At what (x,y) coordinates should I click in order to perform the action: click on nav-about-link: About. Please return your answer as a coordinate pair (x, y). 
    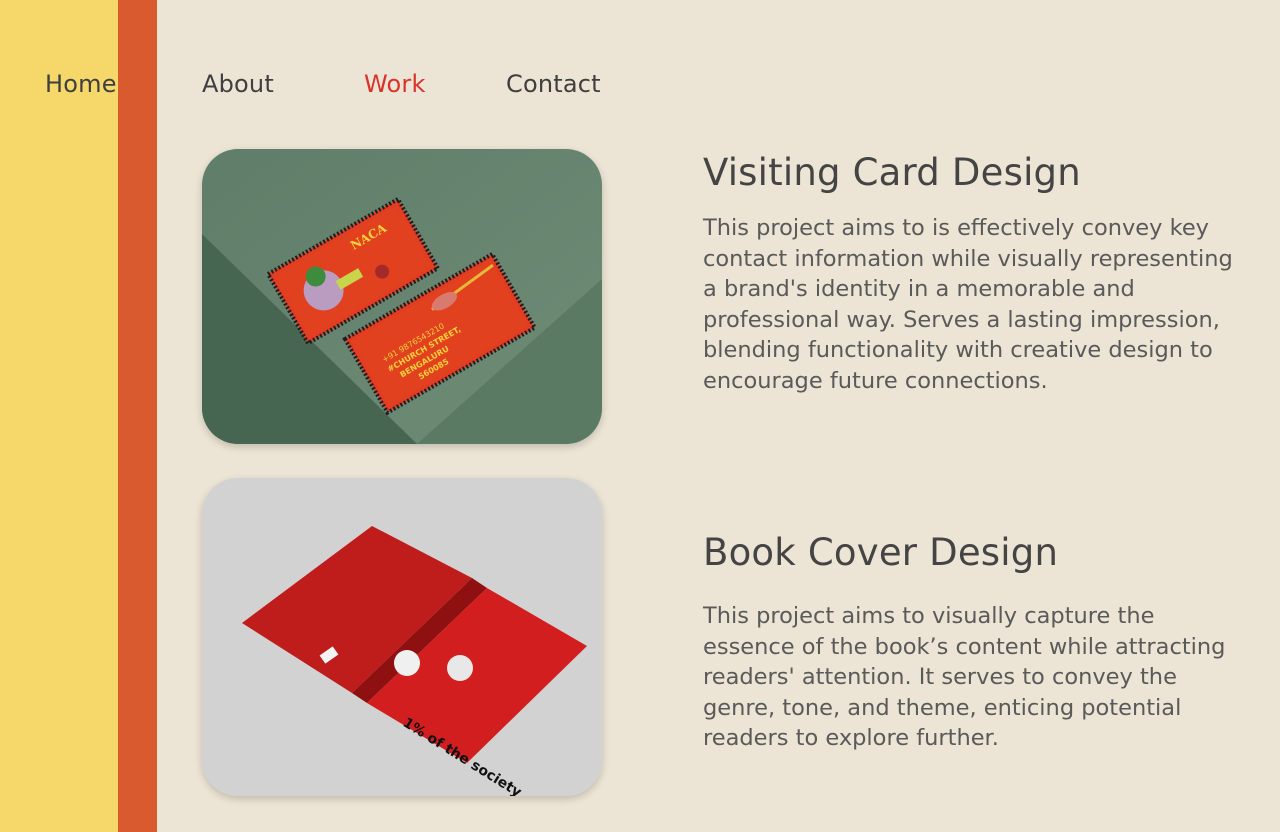
    Looking at the image, I should click on (238, 84).